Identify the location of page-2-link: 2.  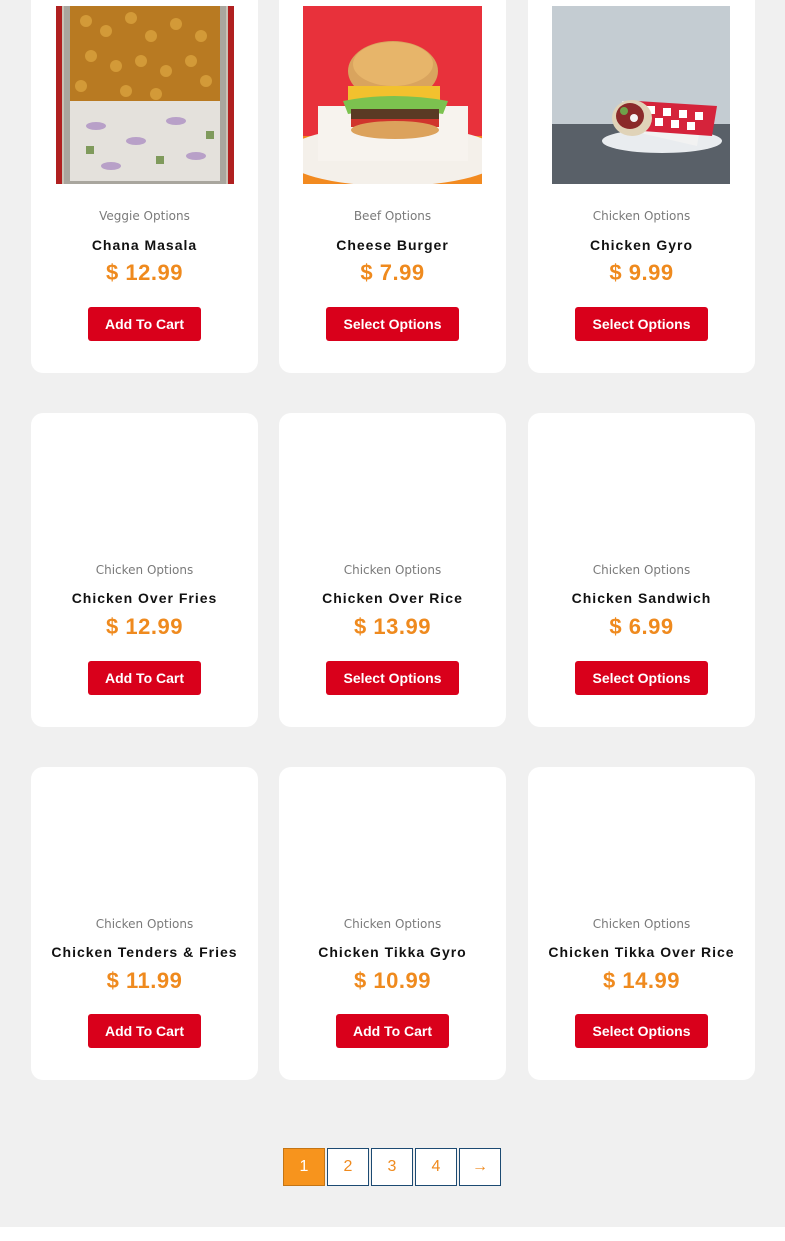
(348, 1167).